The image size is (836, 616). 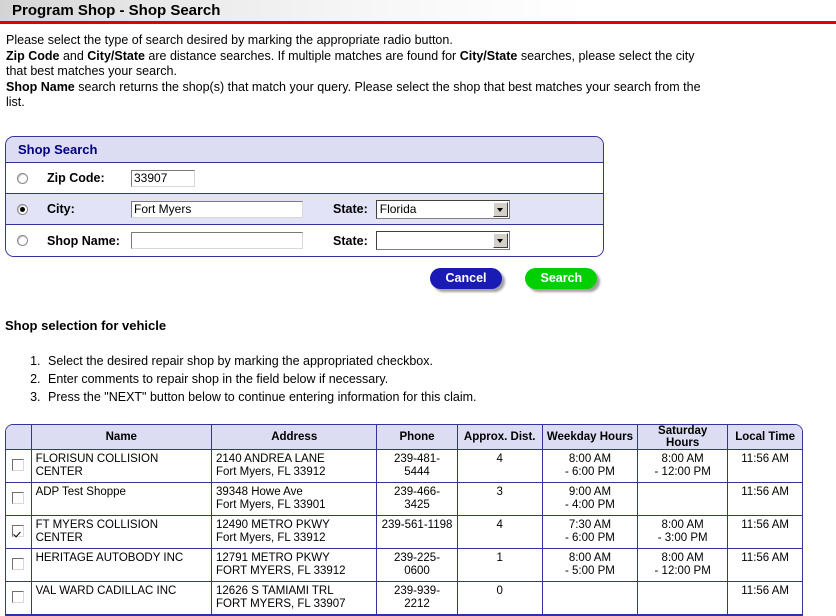 I want to click on city-state-label: State:, so click(x=350, y=209).